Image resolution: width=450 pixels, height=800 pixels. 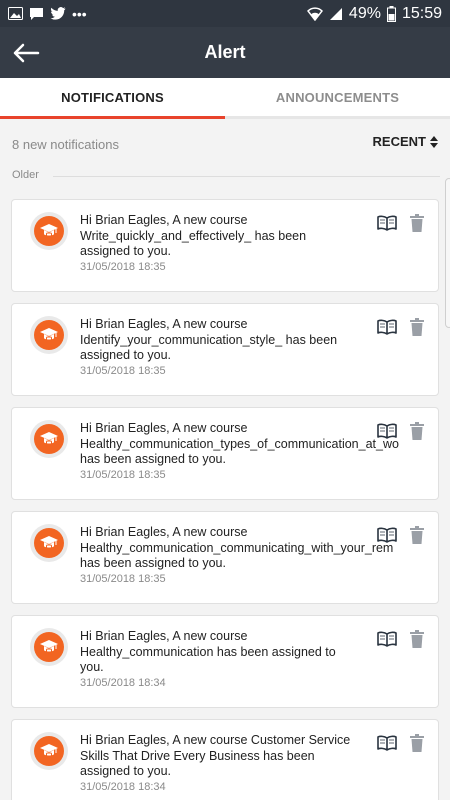 What do you see at coordinates (79, 13) in the screenshot?
I see `more-dots: •••` at bounding box center [79, 13].